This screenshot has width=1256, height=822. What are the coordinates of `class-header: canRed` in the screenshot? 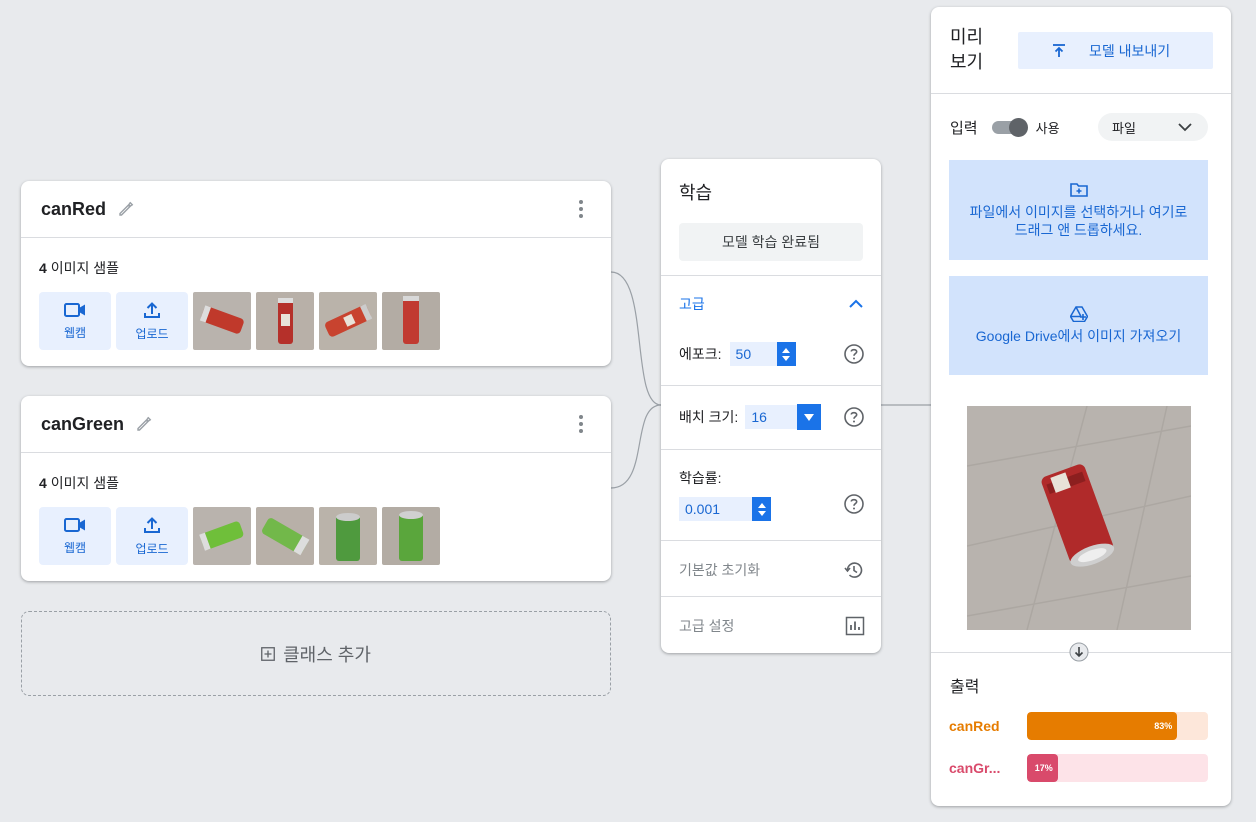 It's located at (316, 209).